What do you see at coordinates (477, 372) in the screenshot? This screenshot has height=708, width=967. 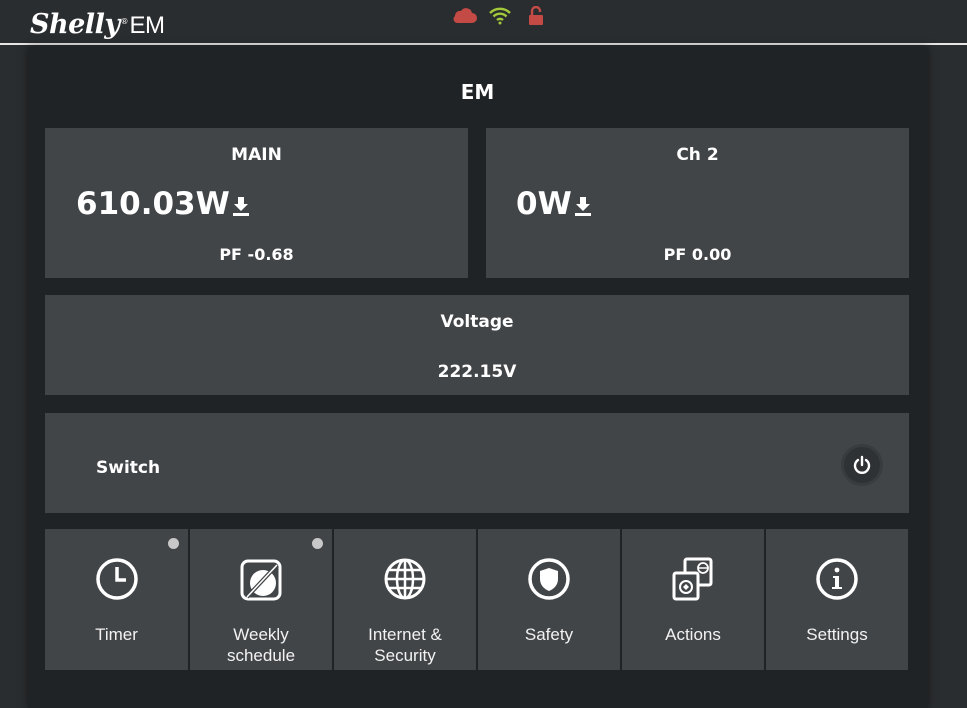 I see `voltage-value: 222.15V` at bounding box center [477, 372].